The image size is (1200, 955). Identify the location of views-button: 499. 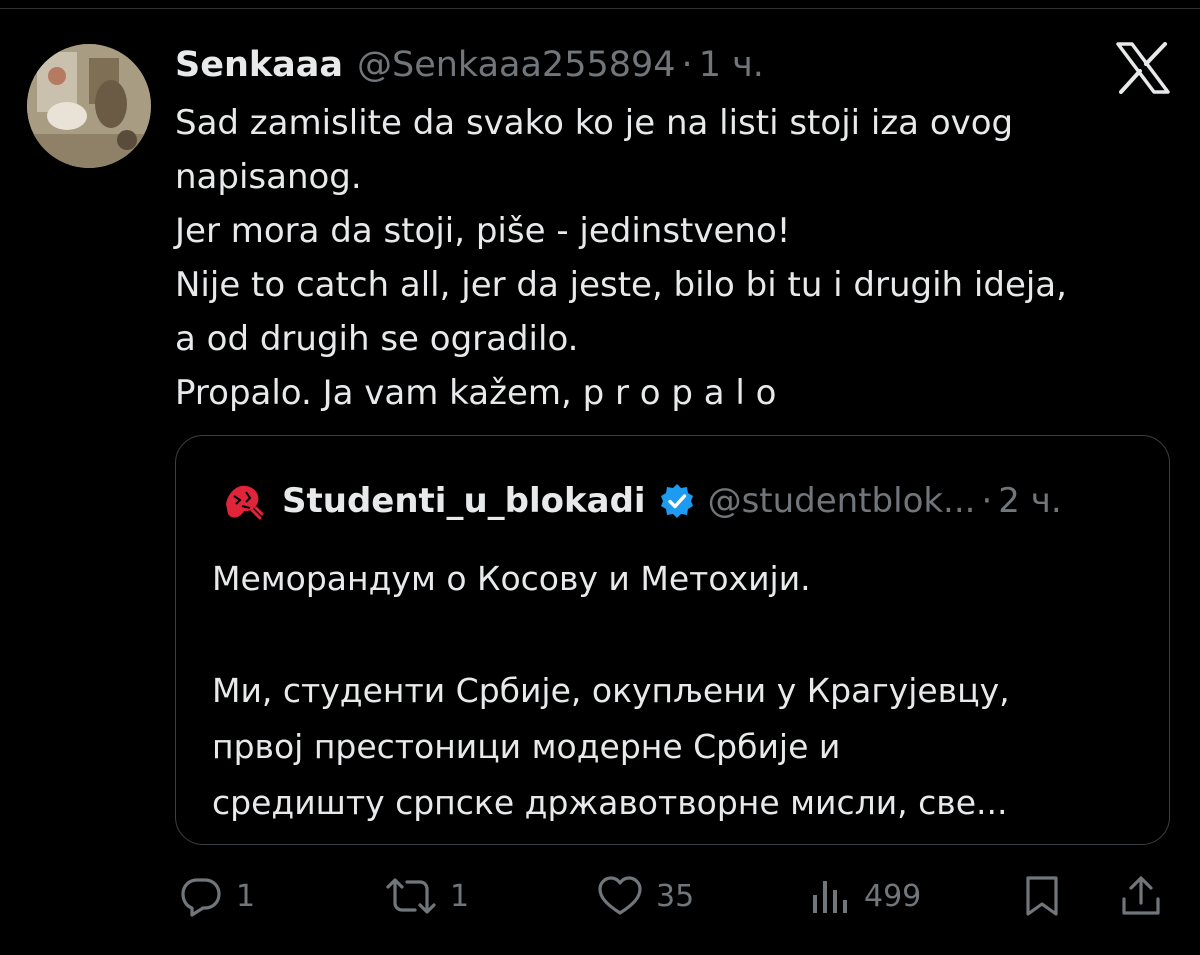
(864, 896).